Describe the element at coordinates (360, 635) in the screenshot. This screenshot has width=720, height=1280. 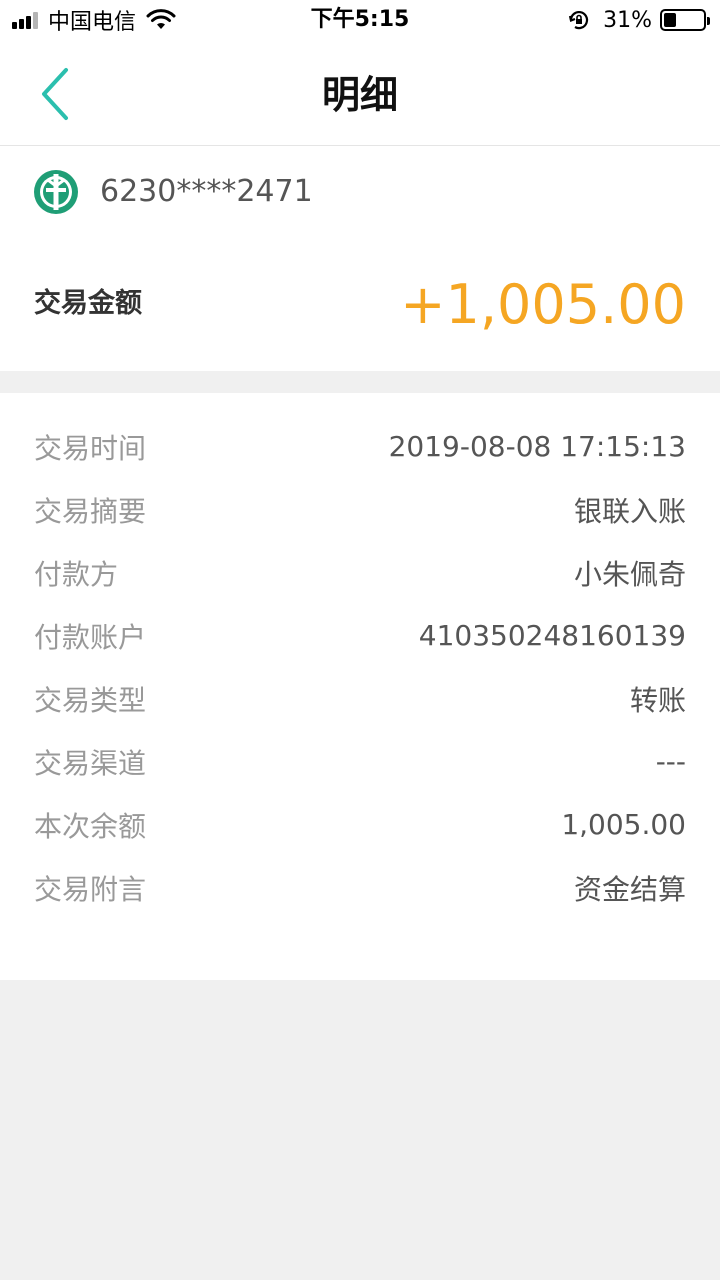
I see `detail-row-payer-account: 付款账户 410350248160139` at that location.